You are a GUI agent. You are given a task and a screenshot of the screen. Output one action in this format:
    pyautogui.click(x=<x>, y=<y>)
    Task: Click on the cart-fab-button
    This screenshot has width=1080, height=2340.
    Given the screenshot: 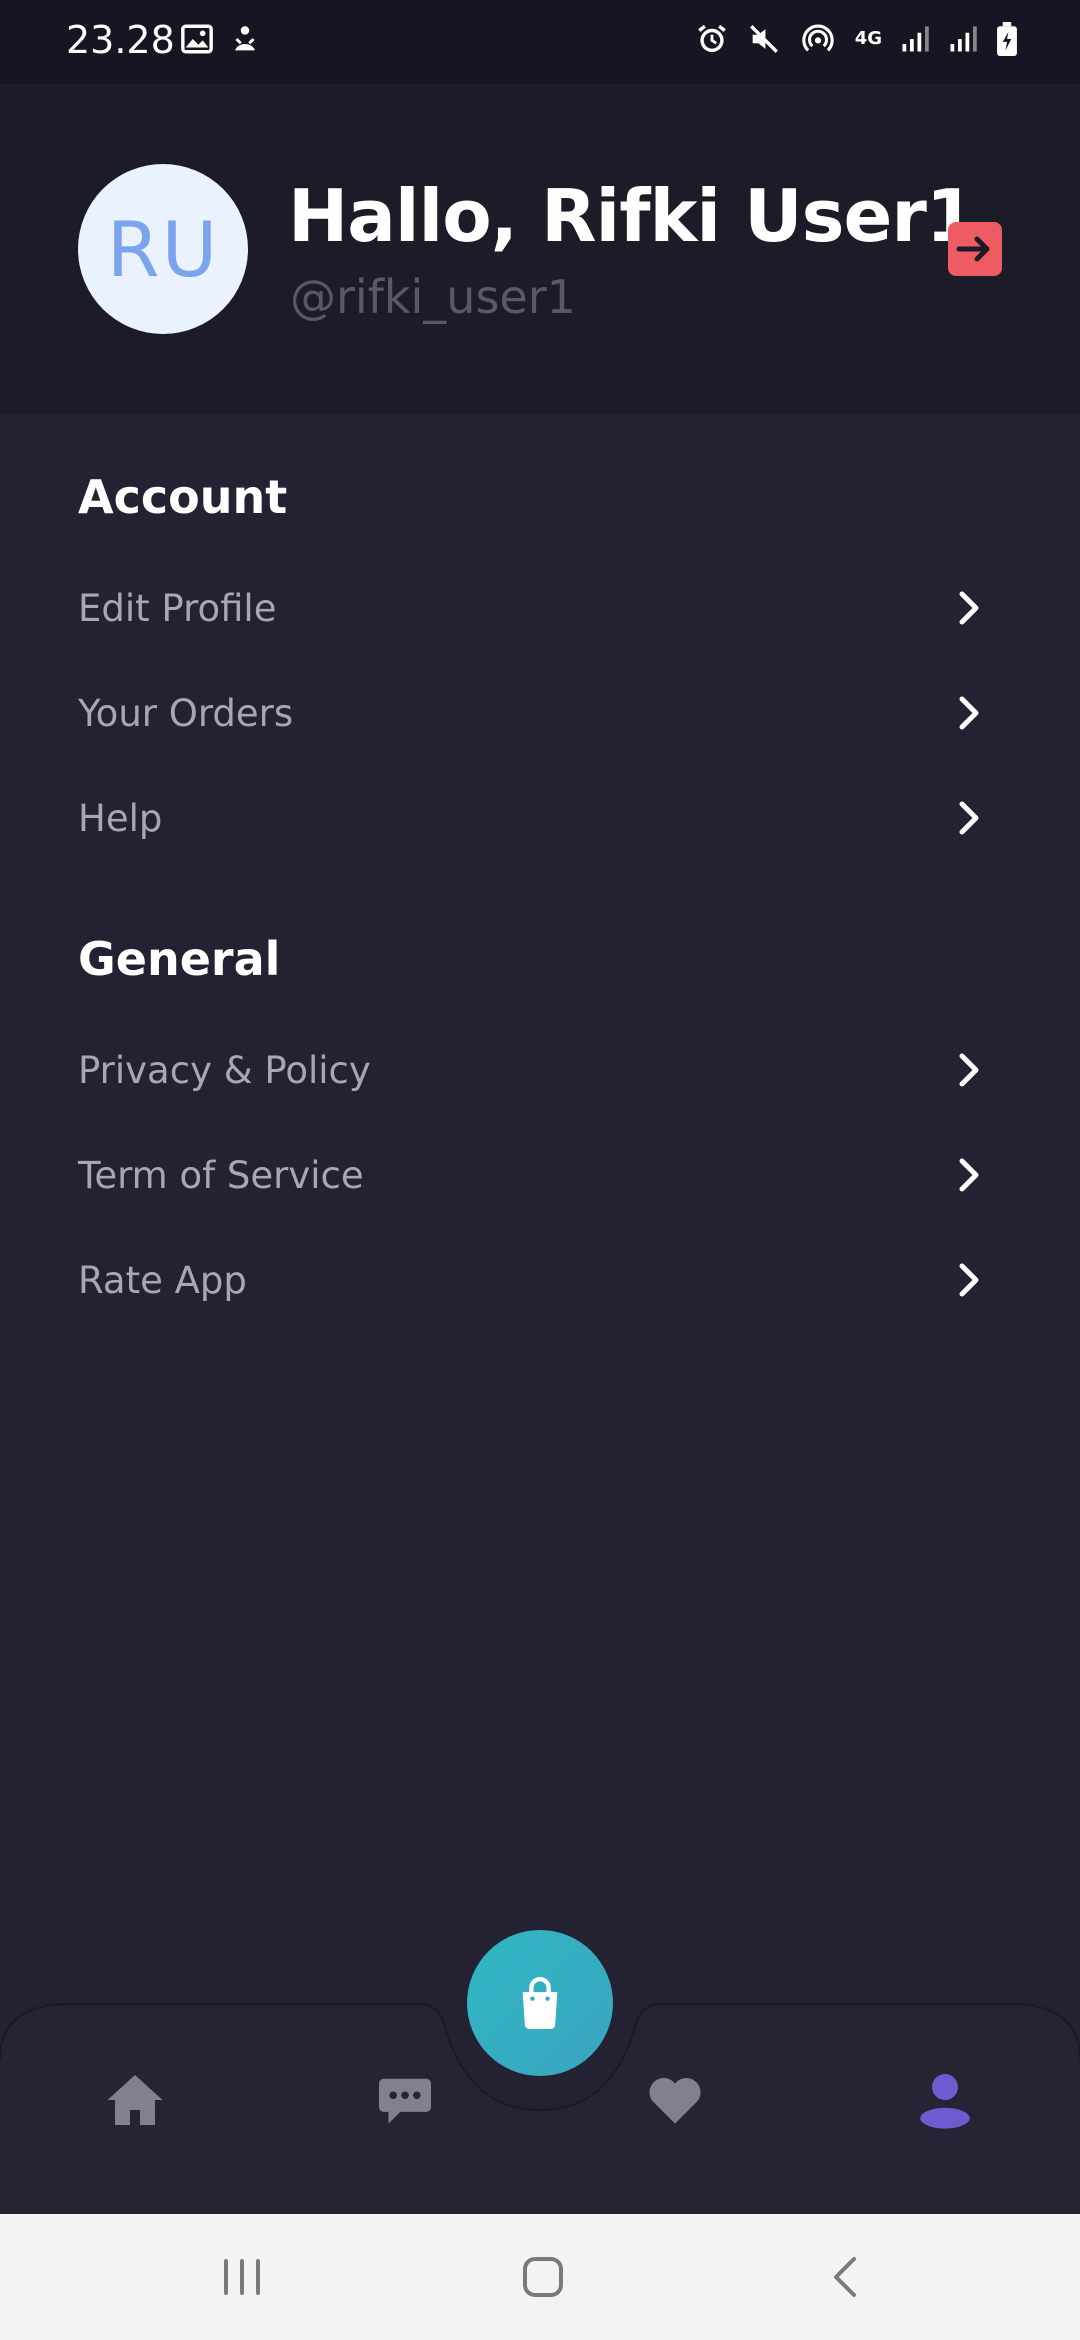 What is the action you would take?
    pyautogui.click(x=540, y=2003)
    